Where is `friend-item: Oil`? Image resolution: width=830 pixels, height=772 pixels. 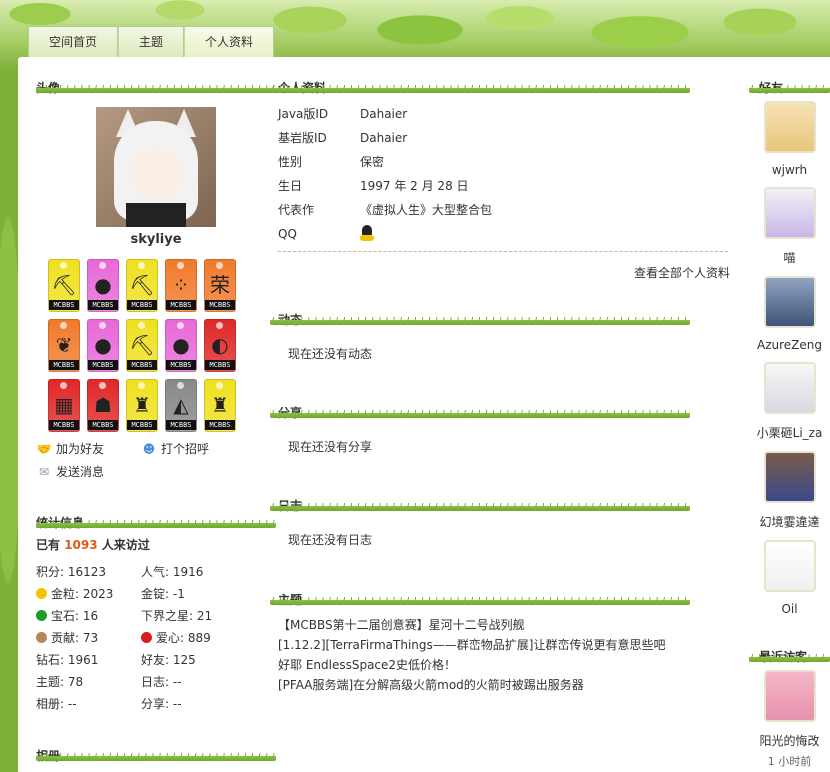 friend-item: Oil is located at coordinates (789, 578).